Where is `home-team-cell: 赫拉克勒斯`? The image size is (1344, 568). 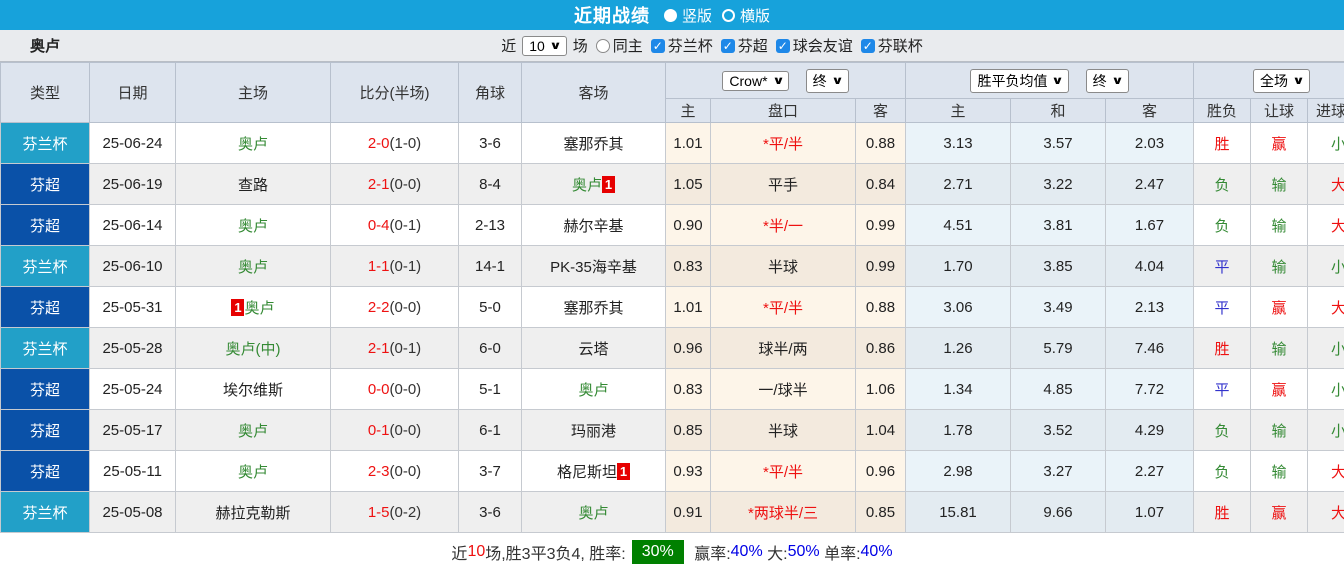
home-team-cell: 赫拉克勒斯 is located at coordinates (253, 512).